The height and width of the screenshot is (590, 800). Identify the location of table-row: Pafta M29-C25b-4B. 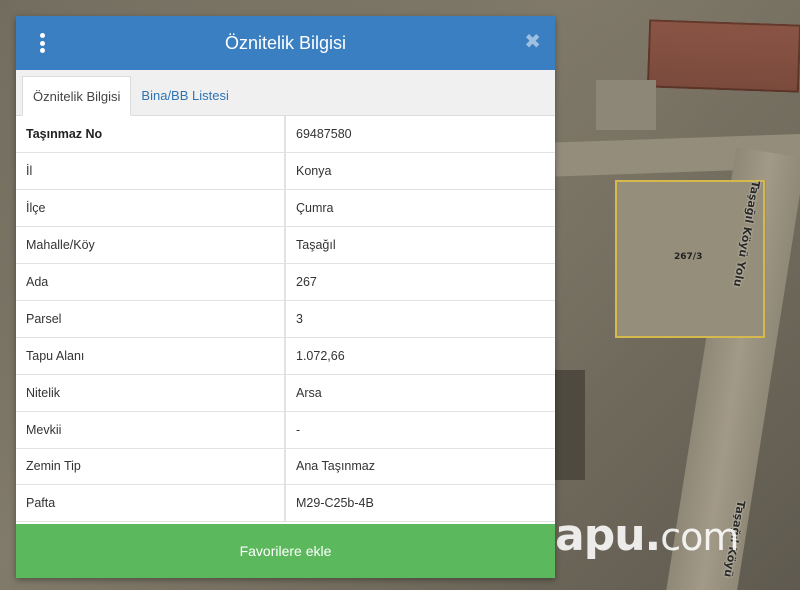
(285, 503).